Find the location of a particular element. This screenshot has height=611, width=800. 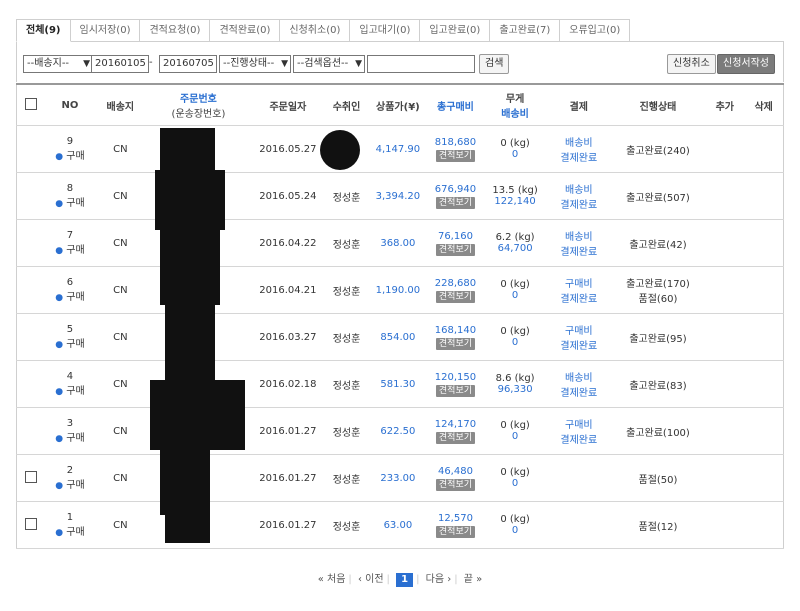

row-weight-cell: 13.5 (kg) 122,140 is located at coordinates (515, 196).